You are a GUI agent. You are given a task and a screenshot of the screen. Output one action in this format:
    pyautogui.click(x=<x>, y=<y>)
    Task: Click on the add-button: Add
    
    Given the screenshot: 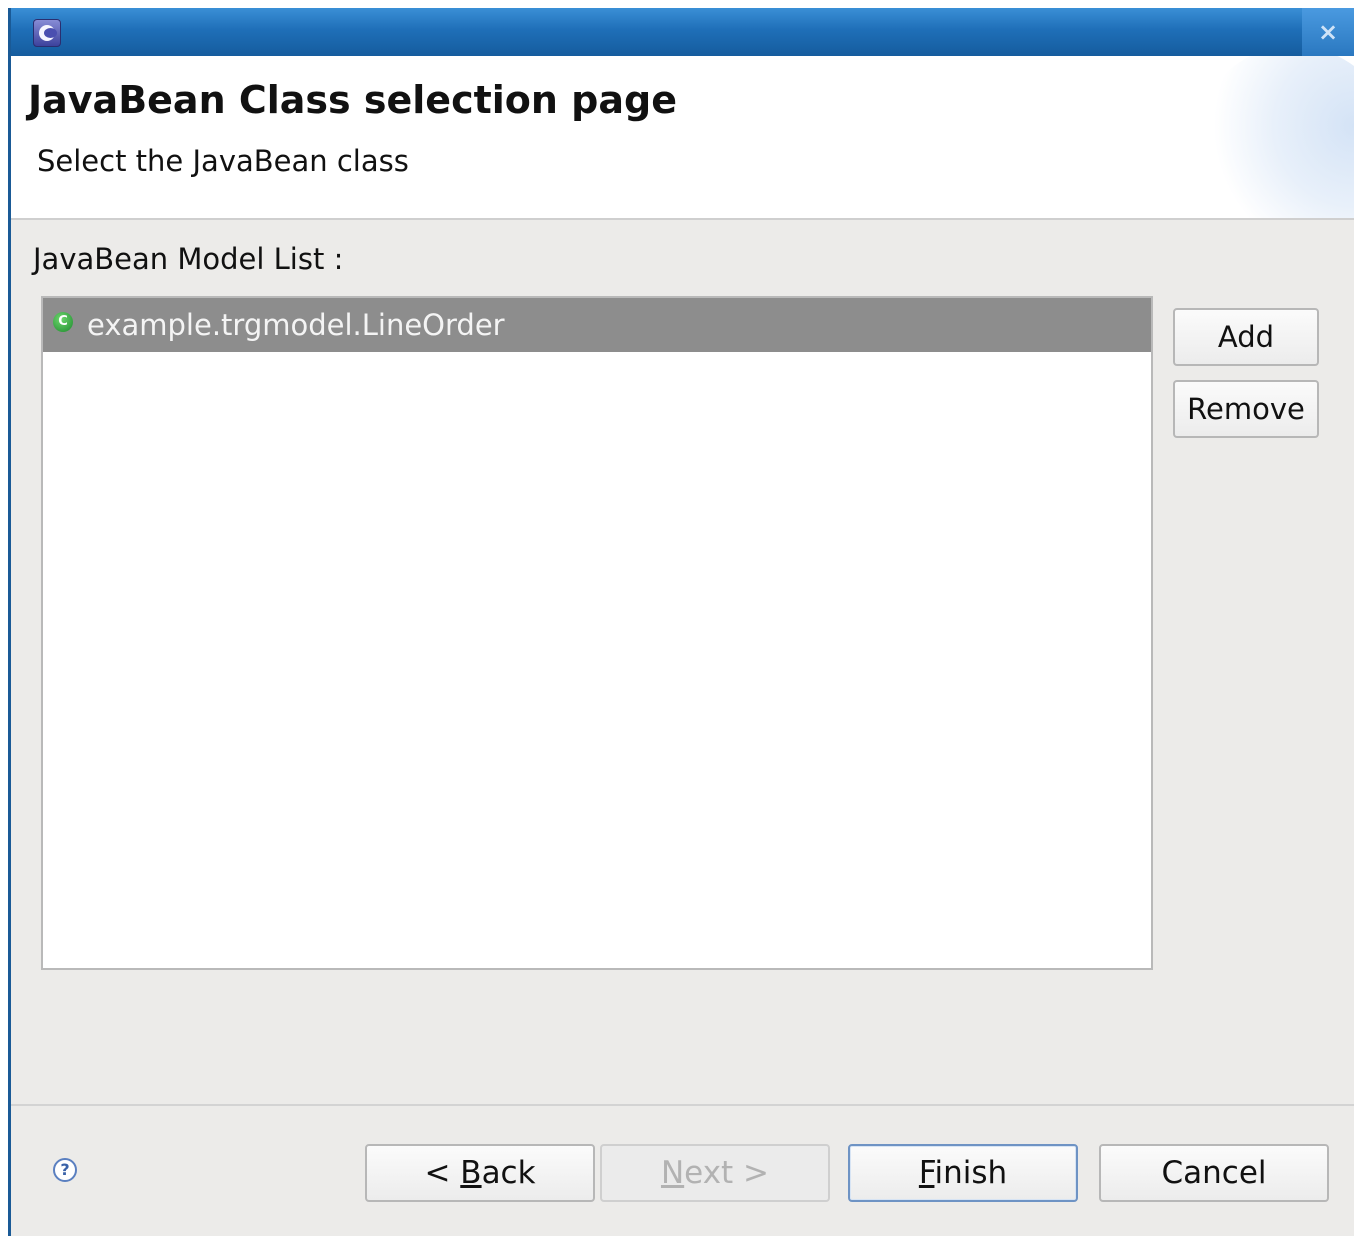 What is the action you would take?
    pyautogui.click(x=1246, y=337)
    